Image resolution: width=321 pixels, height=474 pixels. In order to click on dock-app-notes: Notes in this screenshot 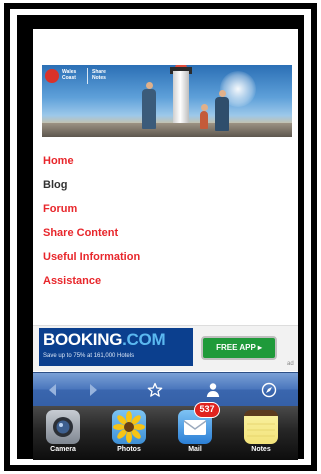, I will do `click(261, 435)`.